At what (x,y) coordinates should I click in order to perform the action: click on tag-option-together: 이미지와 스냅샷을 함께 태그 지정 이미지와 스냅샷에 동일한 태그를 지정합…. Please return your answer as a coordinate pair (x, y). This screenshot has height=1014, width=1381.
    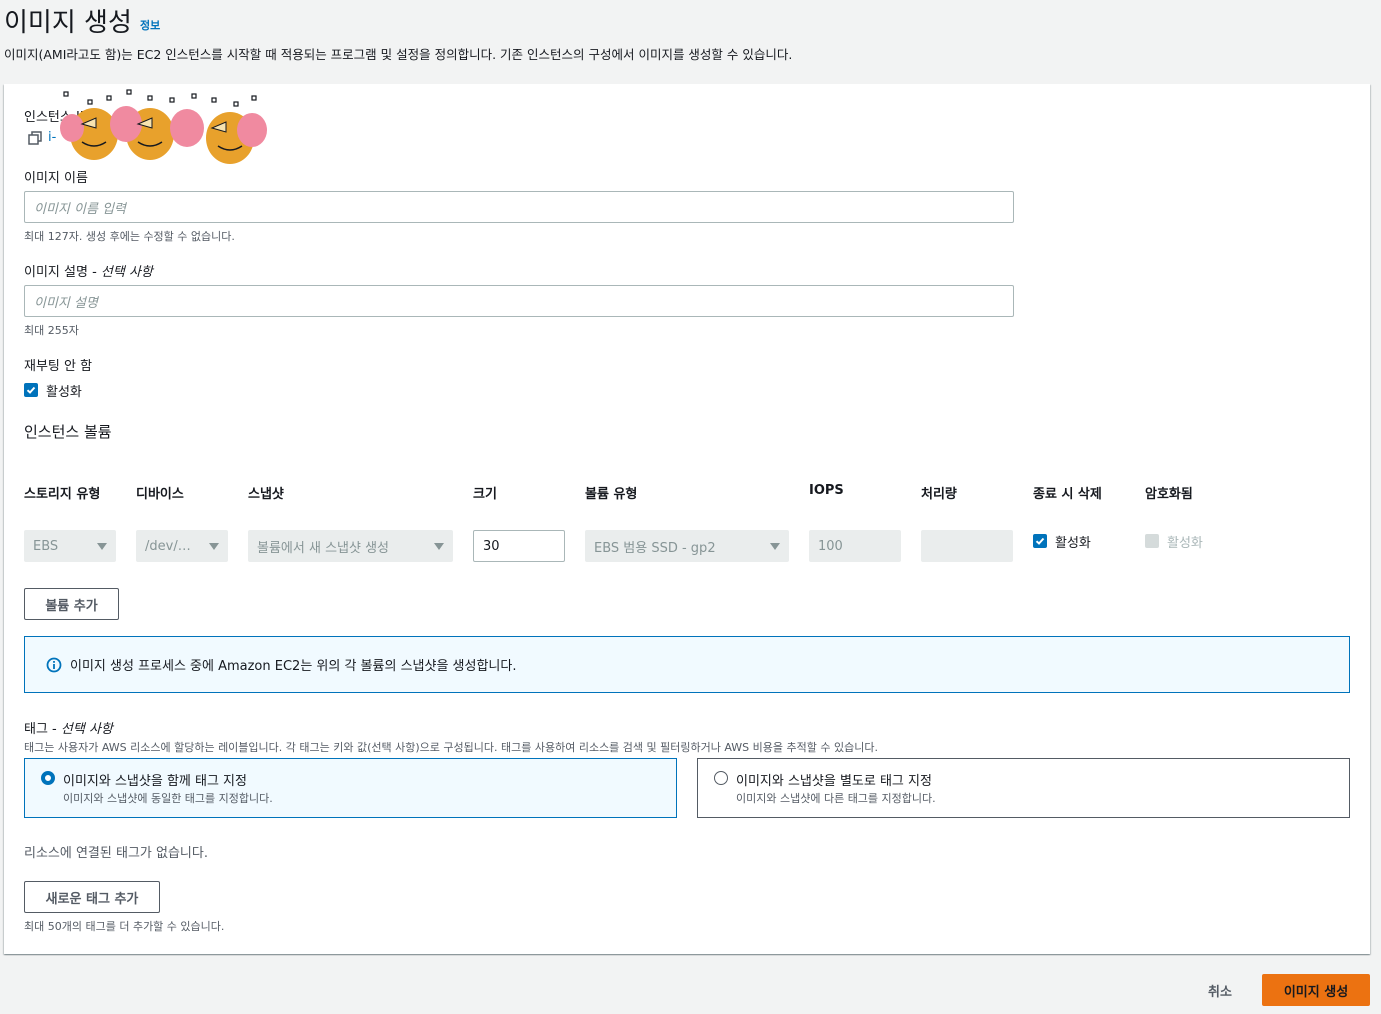
    Looking at the image, I should click on (350, 788).